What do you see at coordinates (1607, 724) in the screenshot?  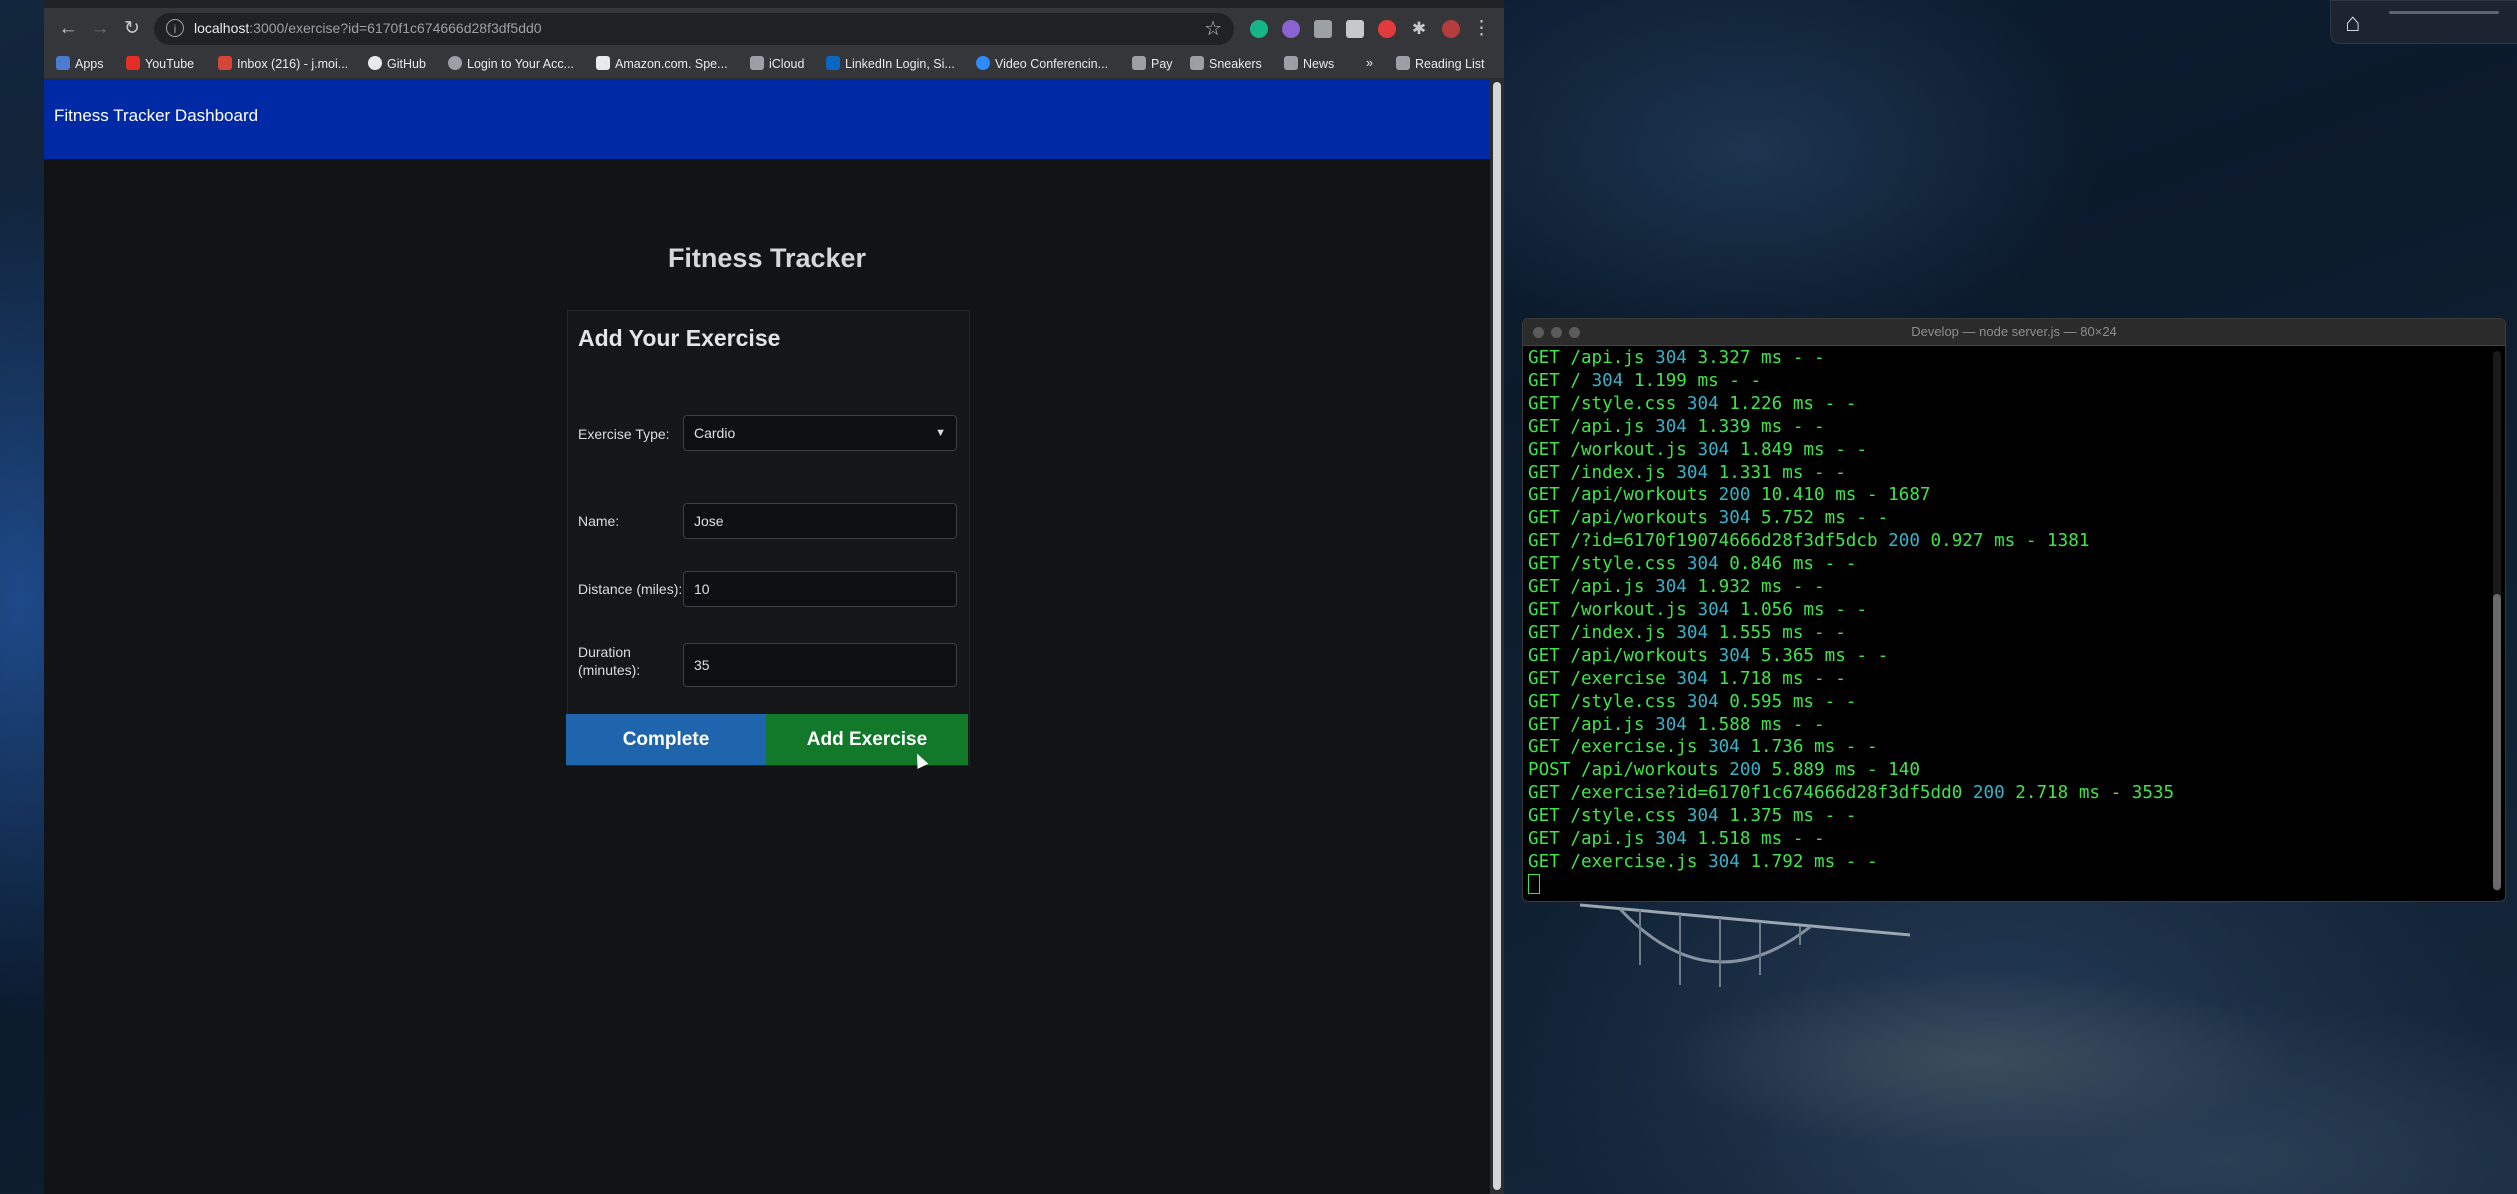 I see `log-path: /api.js` at bounding box center [1607, 724].